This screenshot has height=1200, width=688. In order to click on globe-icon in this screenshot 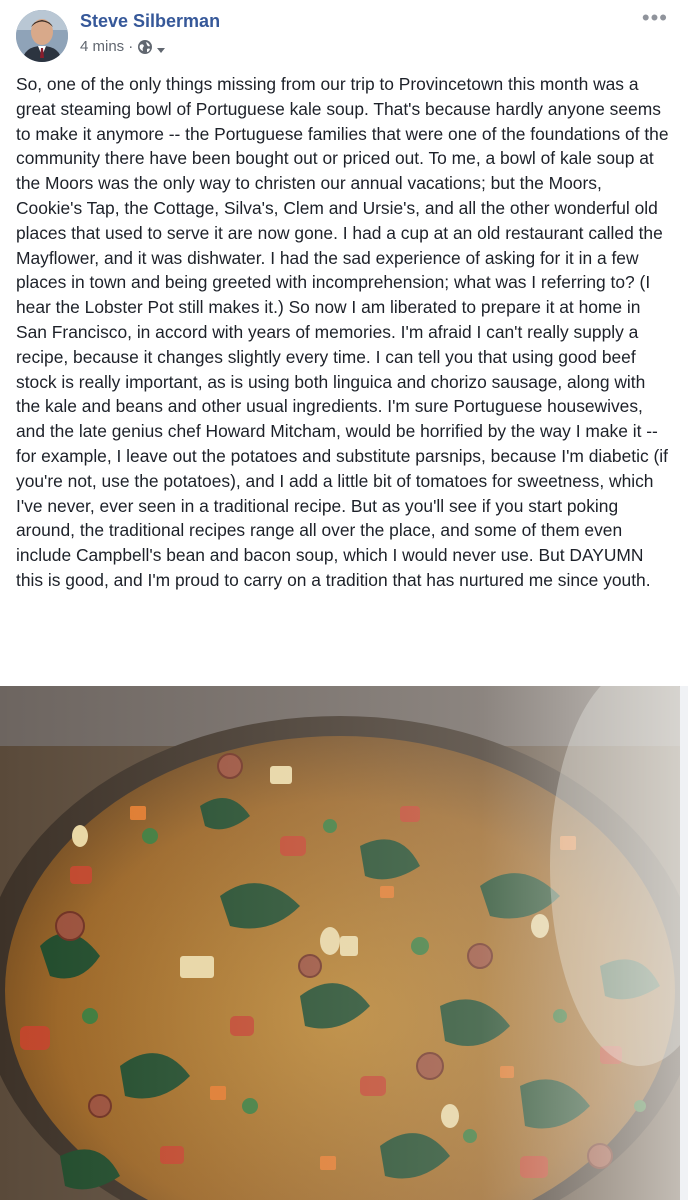, I will do `click(145, 47)`.